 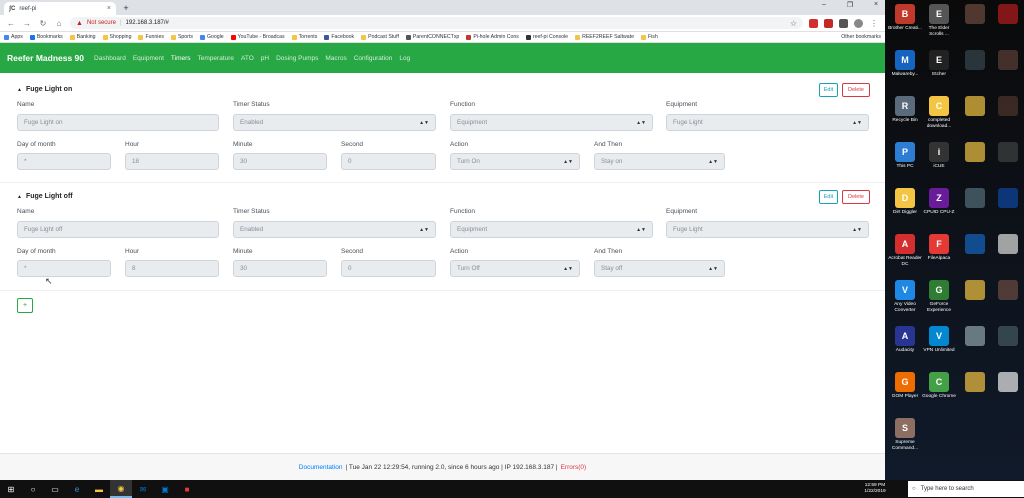 What do you see at coordinates (380, 37) in the screenshot?
I see `bookmark-item: Podcast Stuff` at bounding box center [380, 37].